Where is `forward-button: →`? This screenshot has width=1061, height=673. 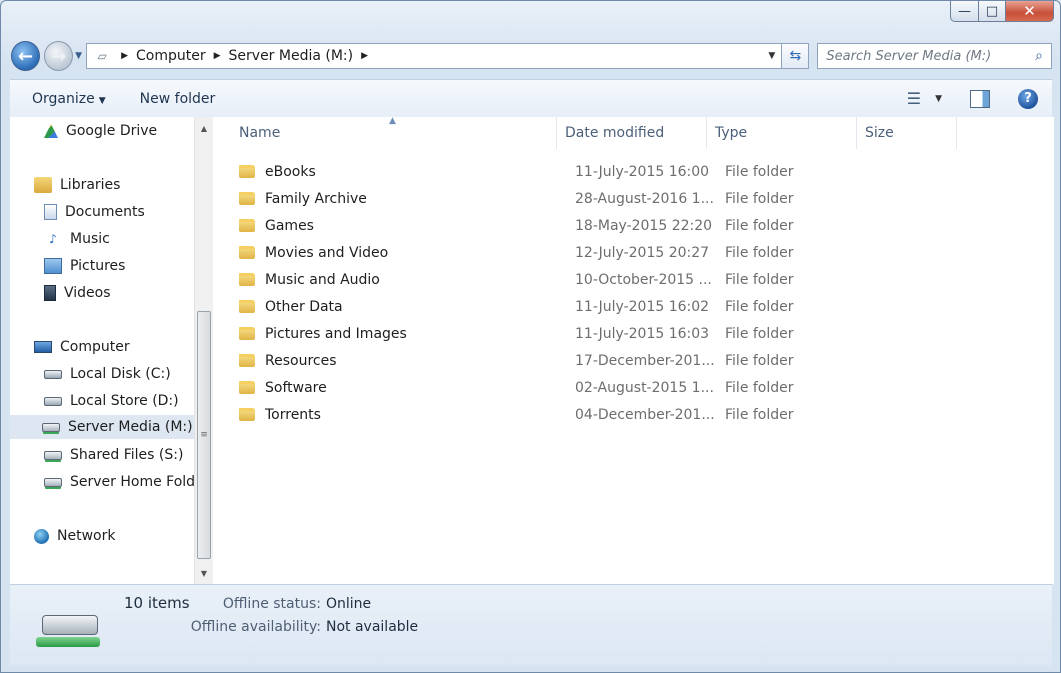
forward-button: → is located at coordinates (59, 56).